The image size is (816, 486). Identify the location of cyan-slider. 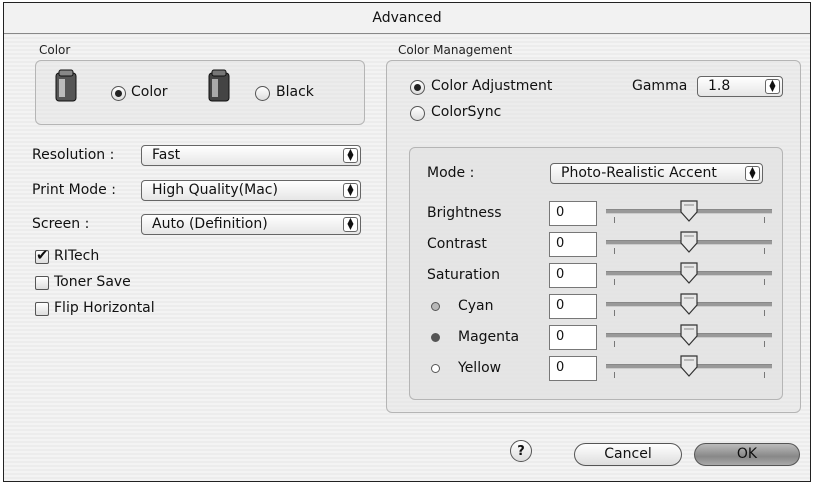
(689, 307).